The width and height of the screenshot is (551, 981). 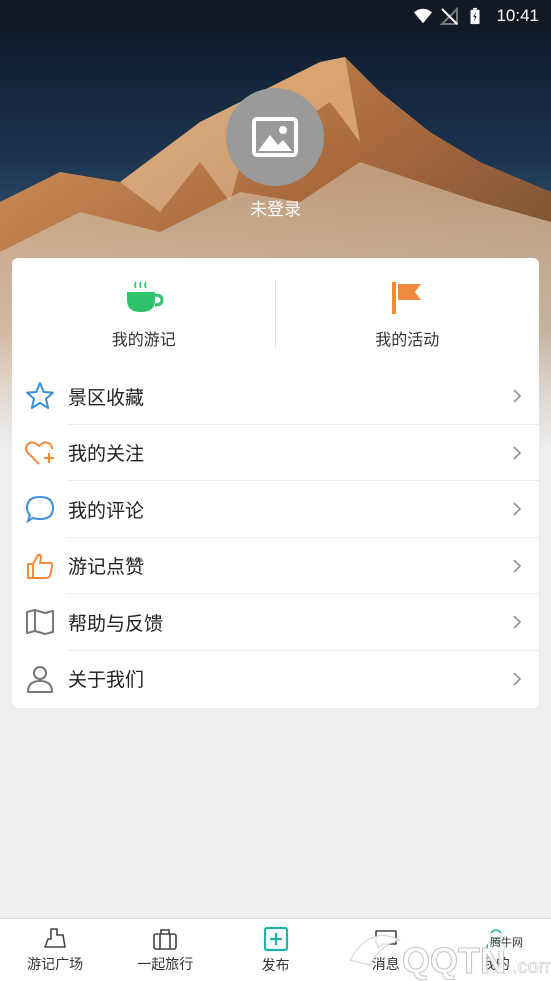 What do you see at coordinates (145, 296) in the screenshot?
I see `tea-cup-icon` at bounding box center [145, 296].